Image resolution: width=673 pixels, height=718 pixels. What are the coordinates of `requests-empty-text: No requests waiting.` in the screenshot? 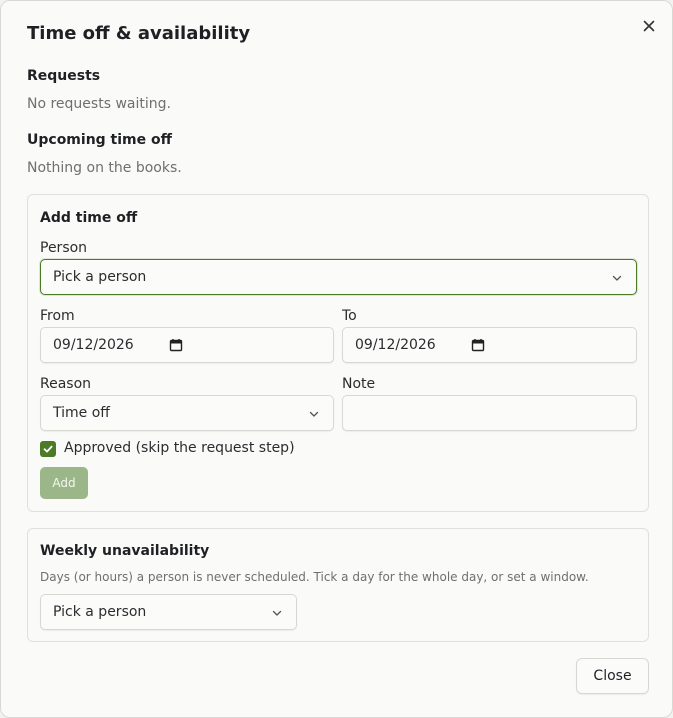 It's located at (99, 104).